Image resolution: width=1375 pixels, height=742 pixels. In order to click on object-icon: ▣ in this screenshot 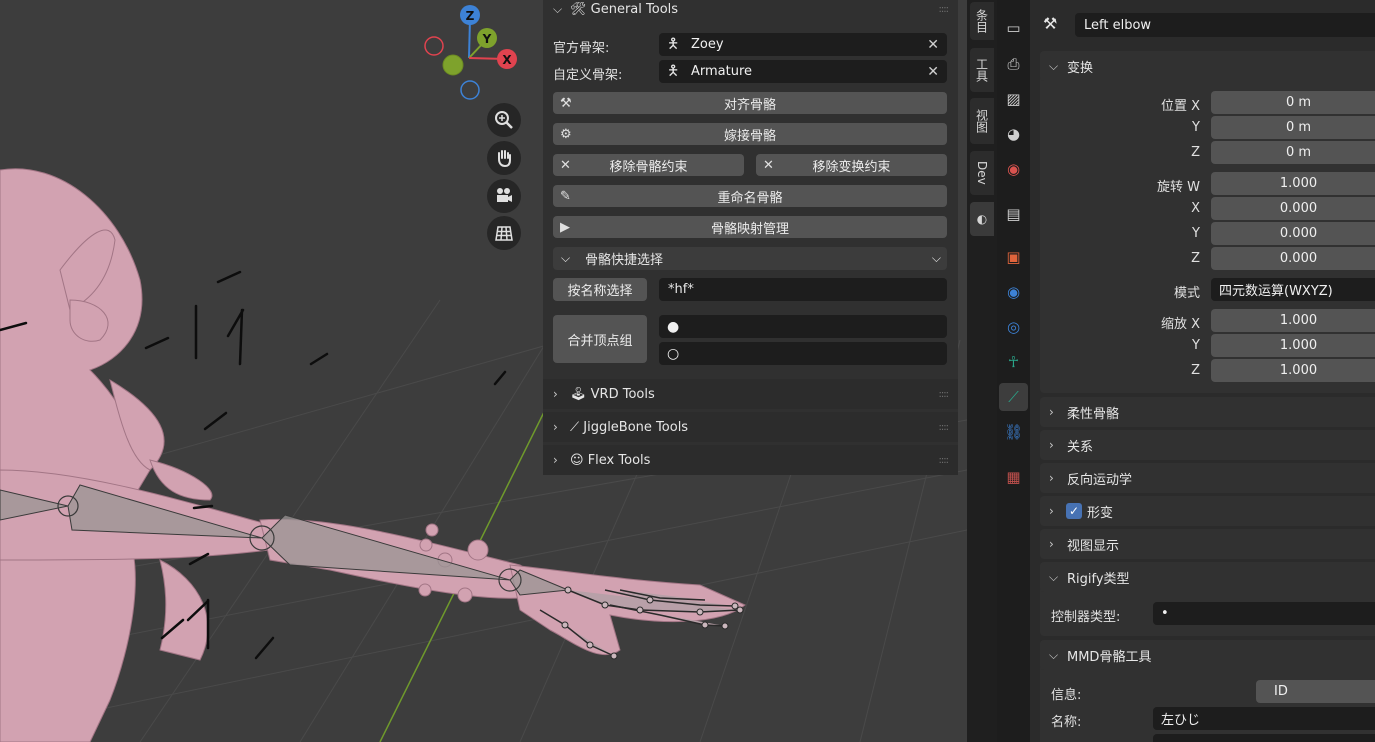, I will do `click(1013, 257)`.